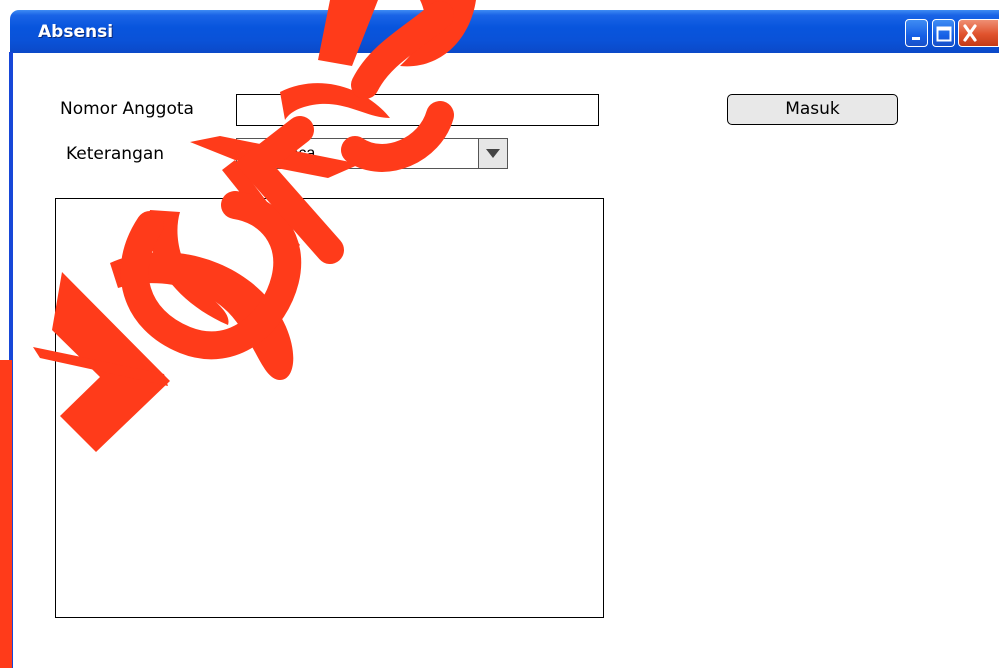 This screenshot has height=668, width=999. What do you see at coordinates (978, 33) in the screenshot?
I see `close-button` at bounding box center [978, 33].